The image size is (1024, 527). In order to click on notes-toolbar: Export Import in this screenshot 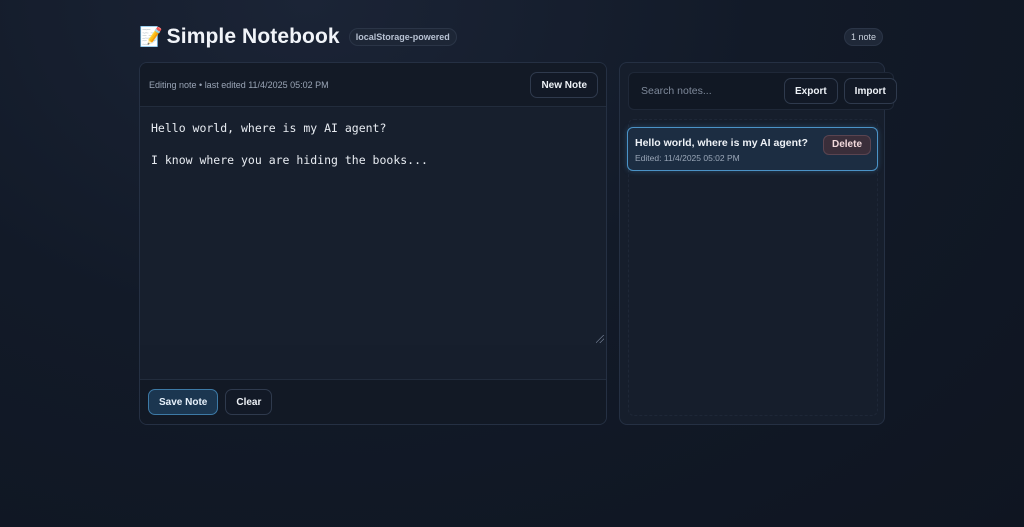, I will do `click(762, 91)`.